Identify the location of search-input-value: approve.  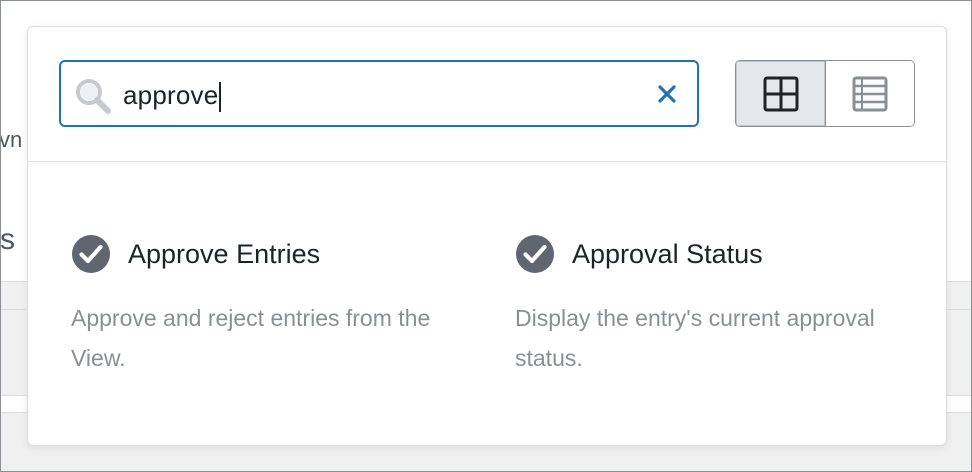
(172, 96).